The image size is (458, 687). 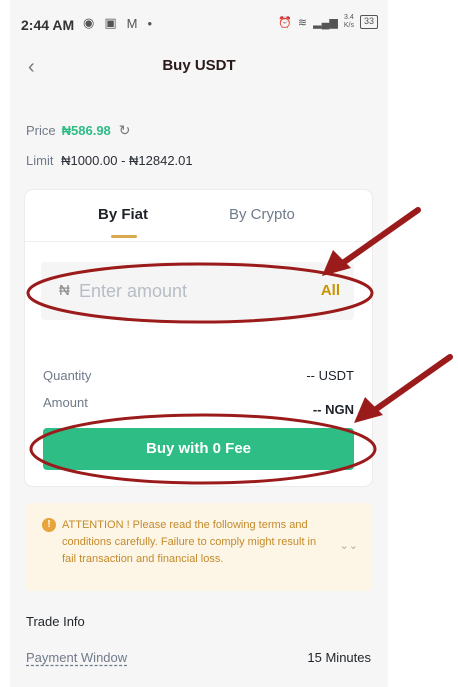 I want to click on page-title: Buy USDT, so click(x=199, y=65).